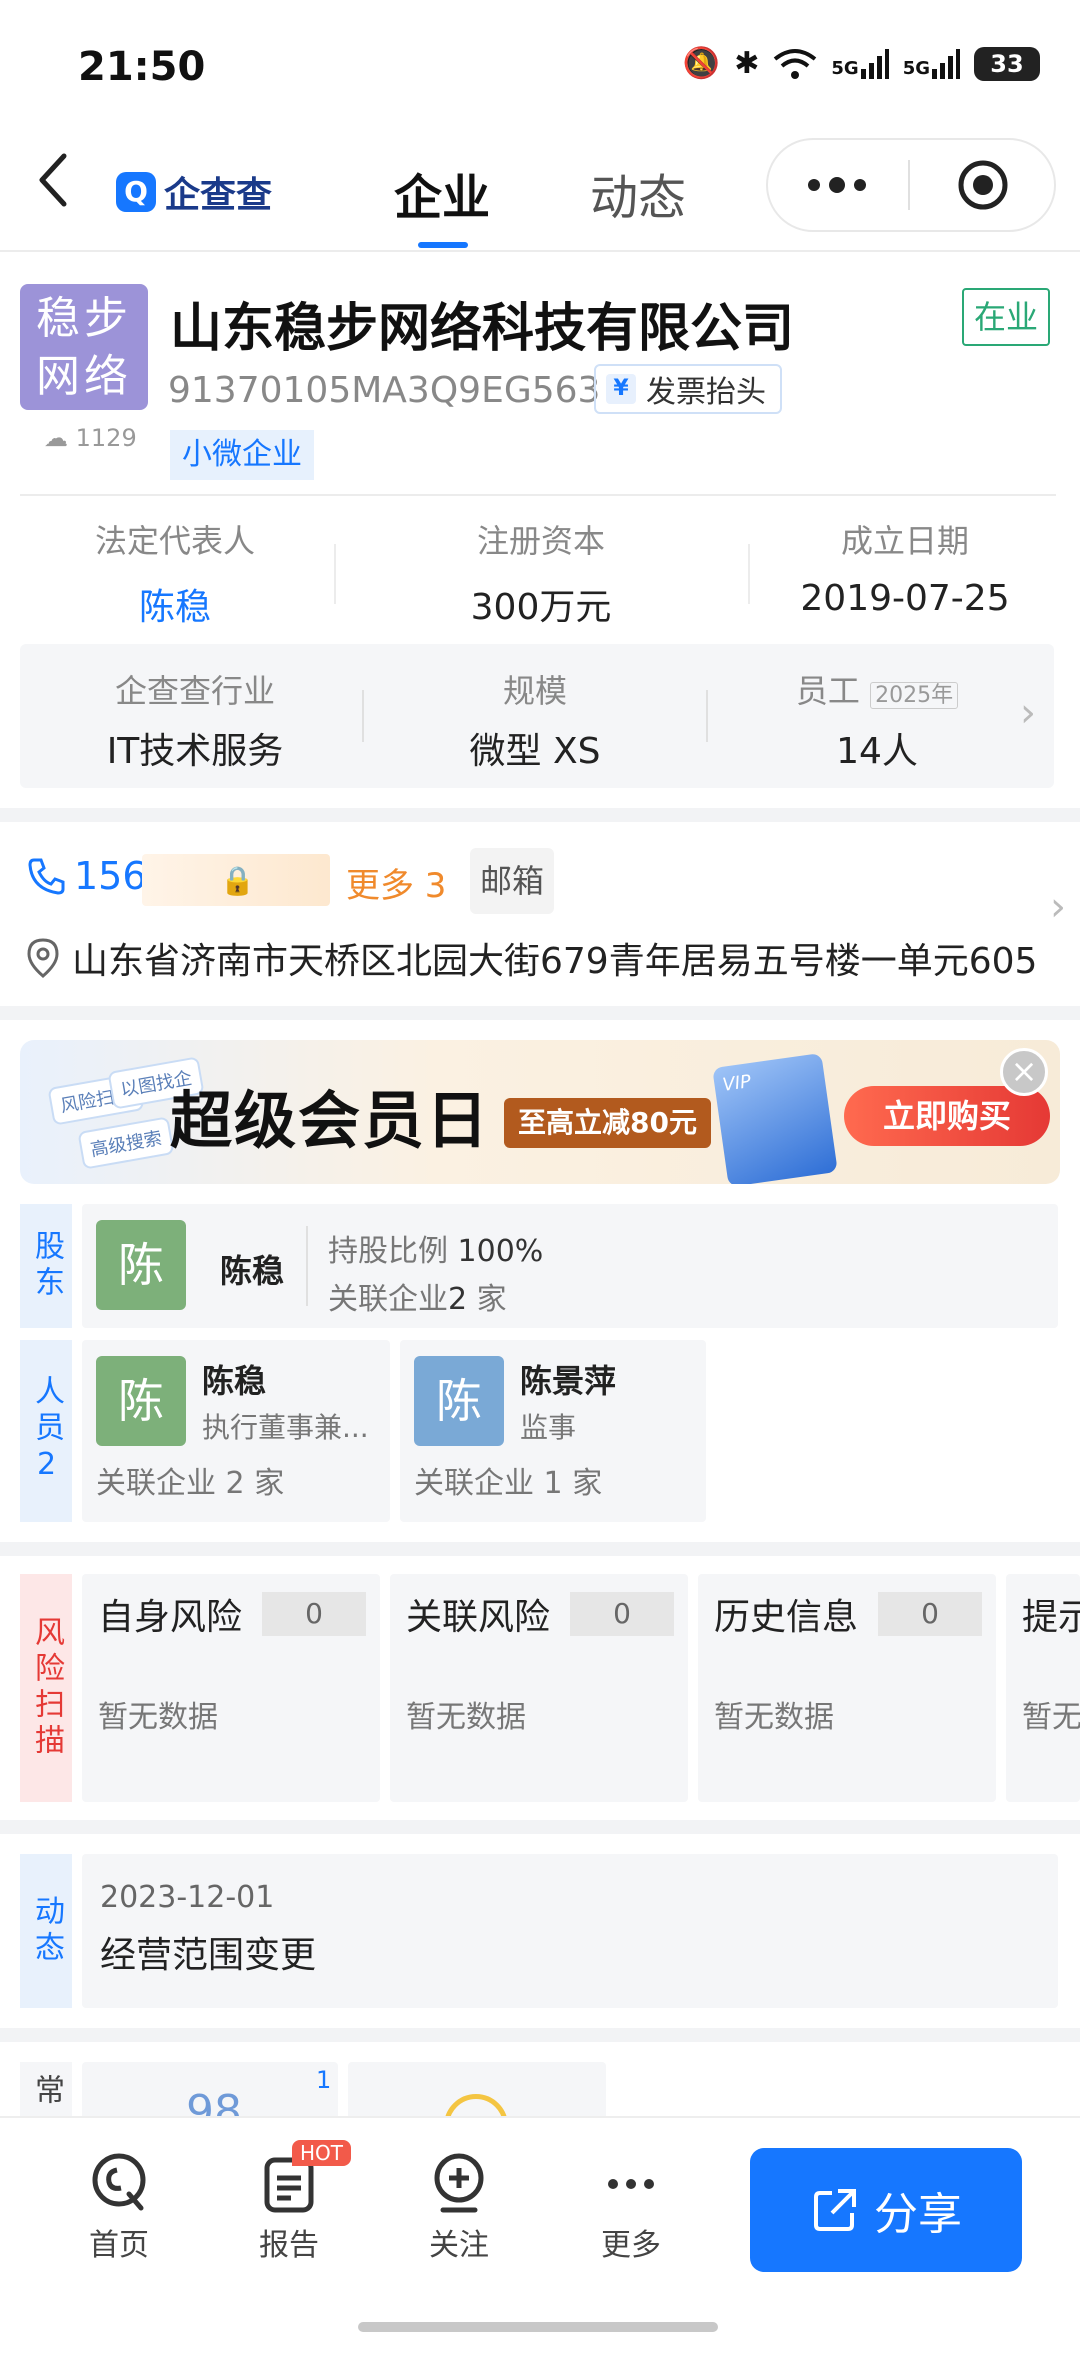 The image size is (1080, 2354). I want to click on contact-chevron-icon: ›, so click(1058, 907).